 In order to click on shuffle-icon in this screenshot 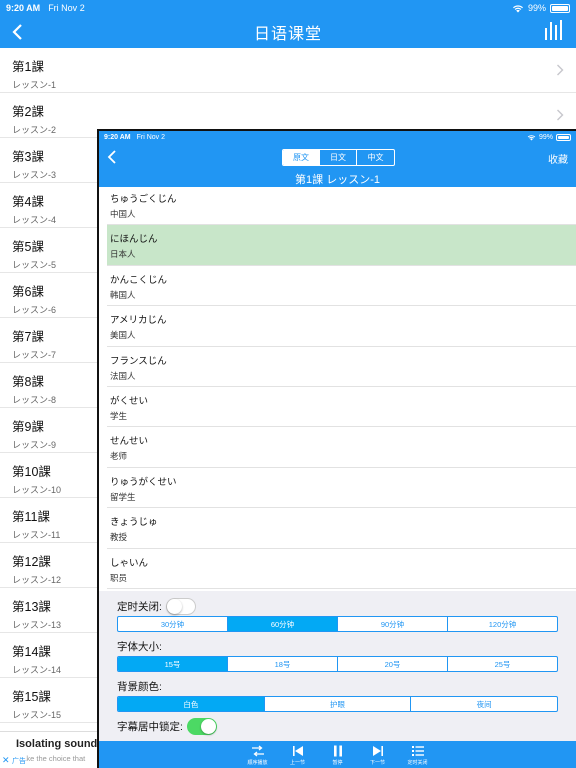, I will do `click(257, 751)`.